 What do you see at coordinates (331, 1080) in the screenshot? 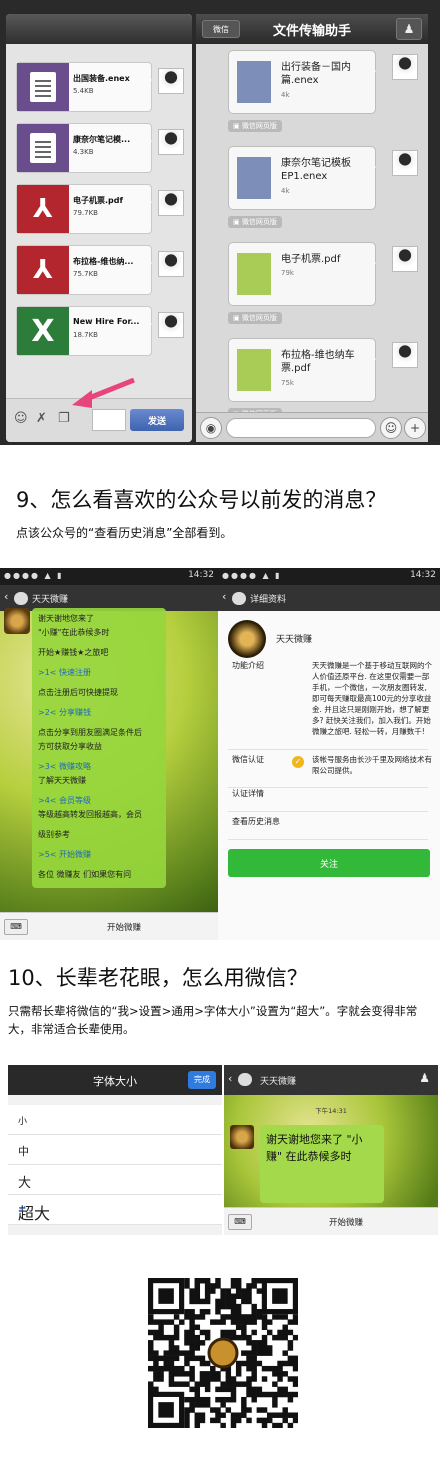
I see `chat-nav-bar: ‹ 天天微赚 ♟` at bounding box center [331, 1080].